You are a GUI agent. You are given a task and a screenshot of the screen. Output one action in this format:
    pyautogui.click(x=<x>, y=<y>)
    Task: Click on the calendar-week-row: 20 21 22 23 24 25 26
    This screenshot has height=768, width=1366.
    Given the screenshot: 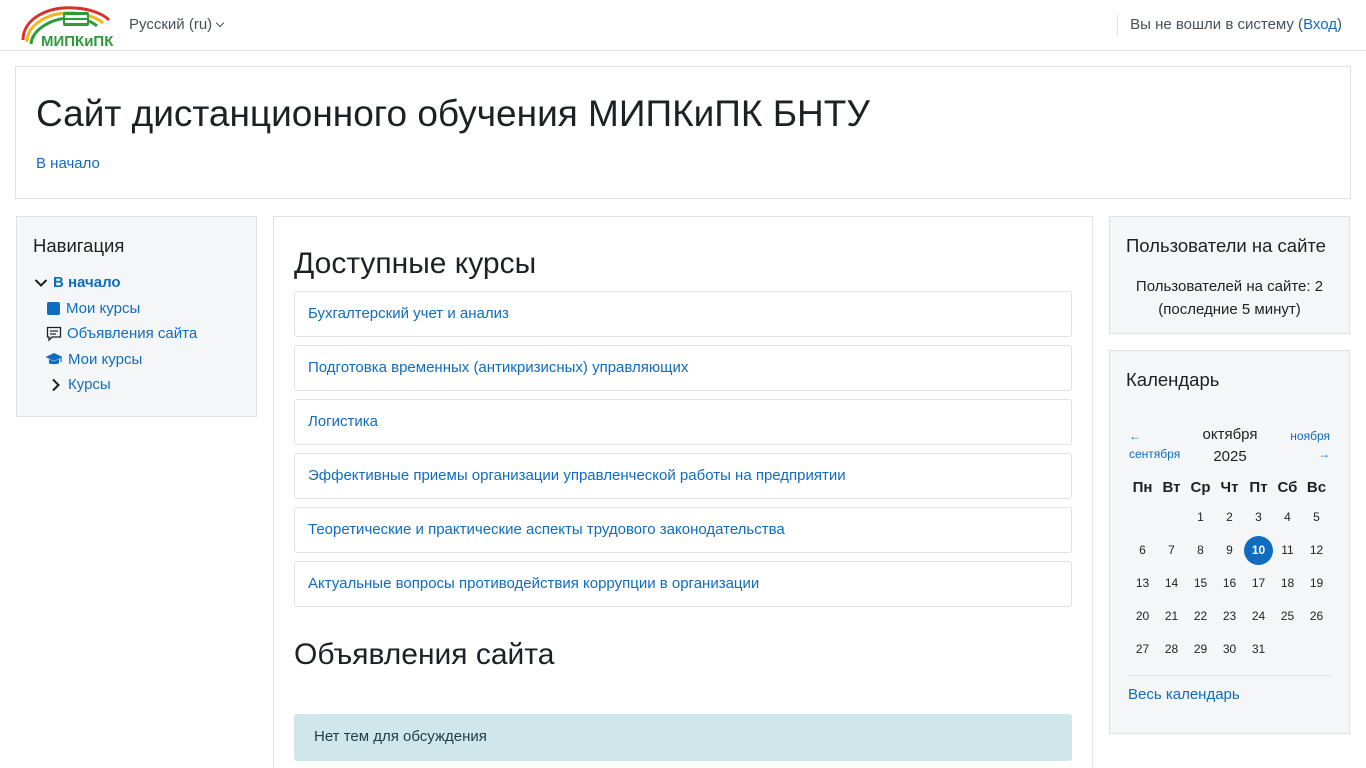 What is the action you would take?
    pyautogui.click(x=1229, y=616)
    